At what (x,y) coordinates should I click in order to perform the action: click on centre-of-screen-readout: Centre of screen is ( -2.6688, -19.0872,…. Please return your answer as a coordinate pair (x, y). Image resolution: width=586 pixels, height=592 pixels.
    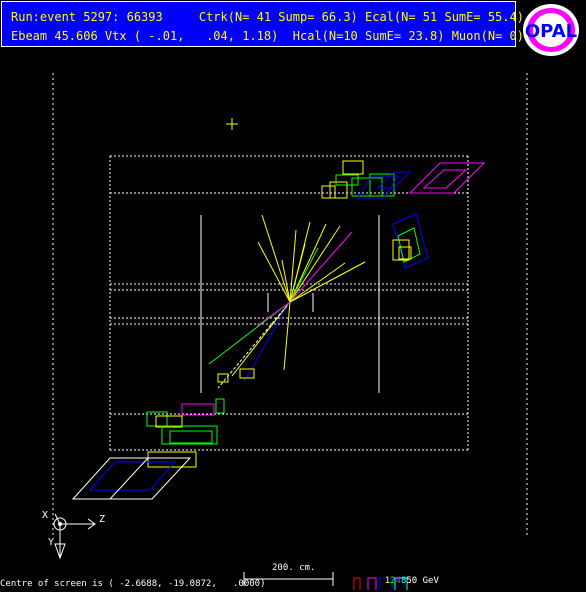
    Looking at the image, I should click on (133, 584).